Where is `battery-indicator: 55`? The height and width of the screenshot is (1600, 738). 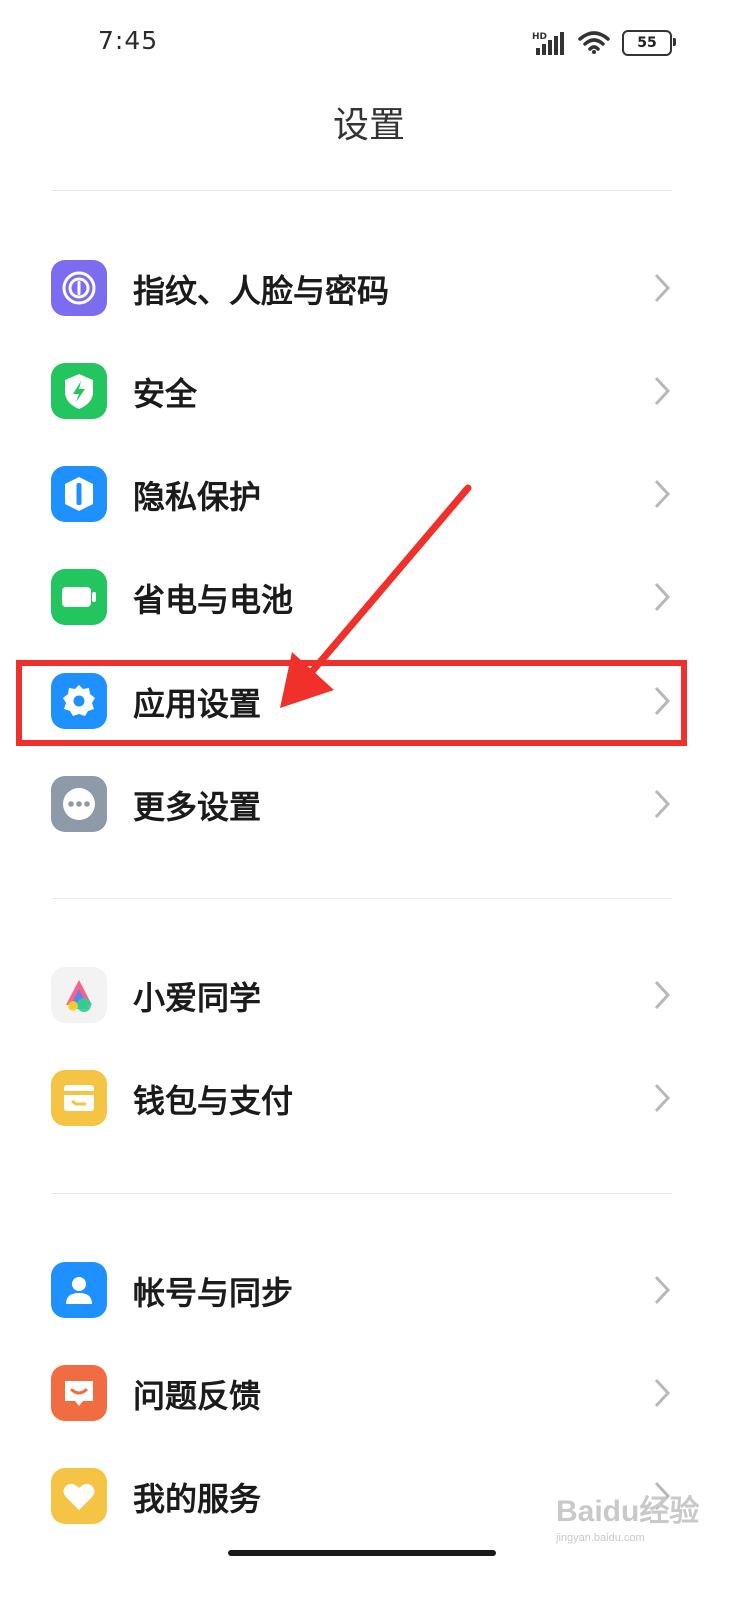
battery-indicator: 55 is located at coordinates (649, 43).